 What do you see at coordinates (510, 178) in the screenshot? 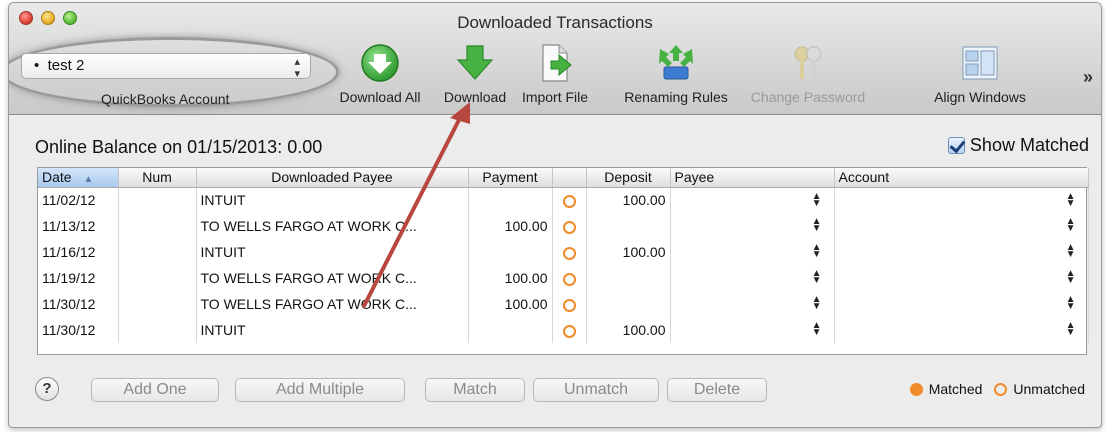
I see `column-header-payment: Payment` at bounding box center [510, 178].